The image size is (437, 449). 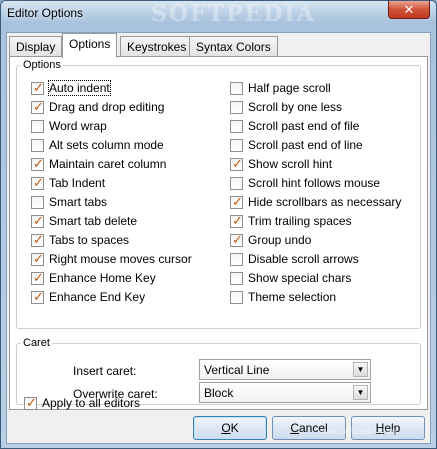 I want to click on checkbox-label: Group undo, so click(x=280, y=240).